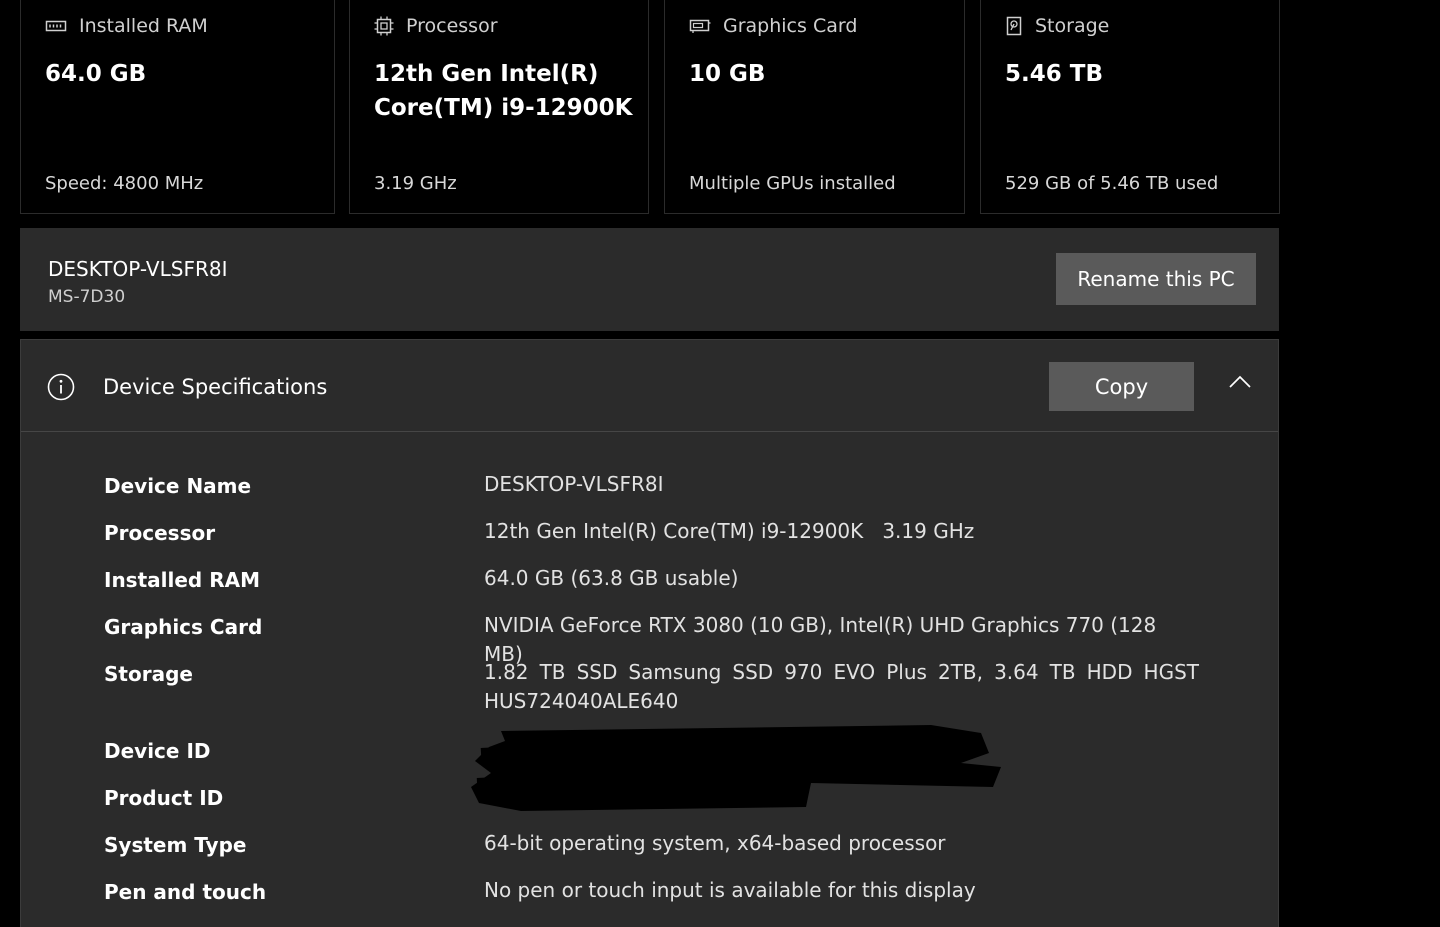 This screenshot has height=927, width=1440. Describe the element at coordinates (792, 183) in the screenshot. I see `card-footer: Multiple GPUs installed` at that location.